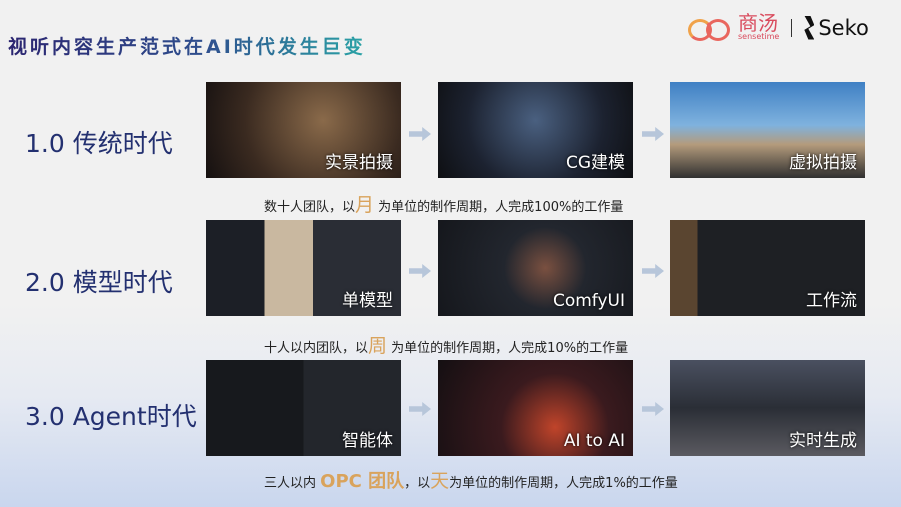 This screenshot has height=507, width=901. I want to click on image-virtual-shooting: 虚拟拍摄, so click(767, 130).